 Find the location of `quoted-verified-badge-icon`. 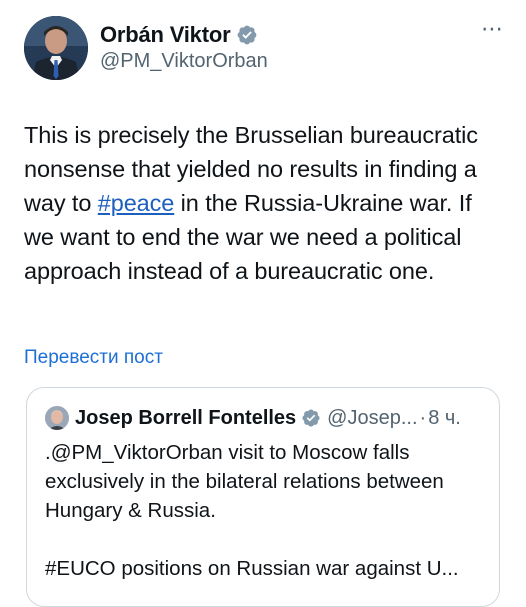

quoted-verified-badge-icon is located at coordinates (311, 418).